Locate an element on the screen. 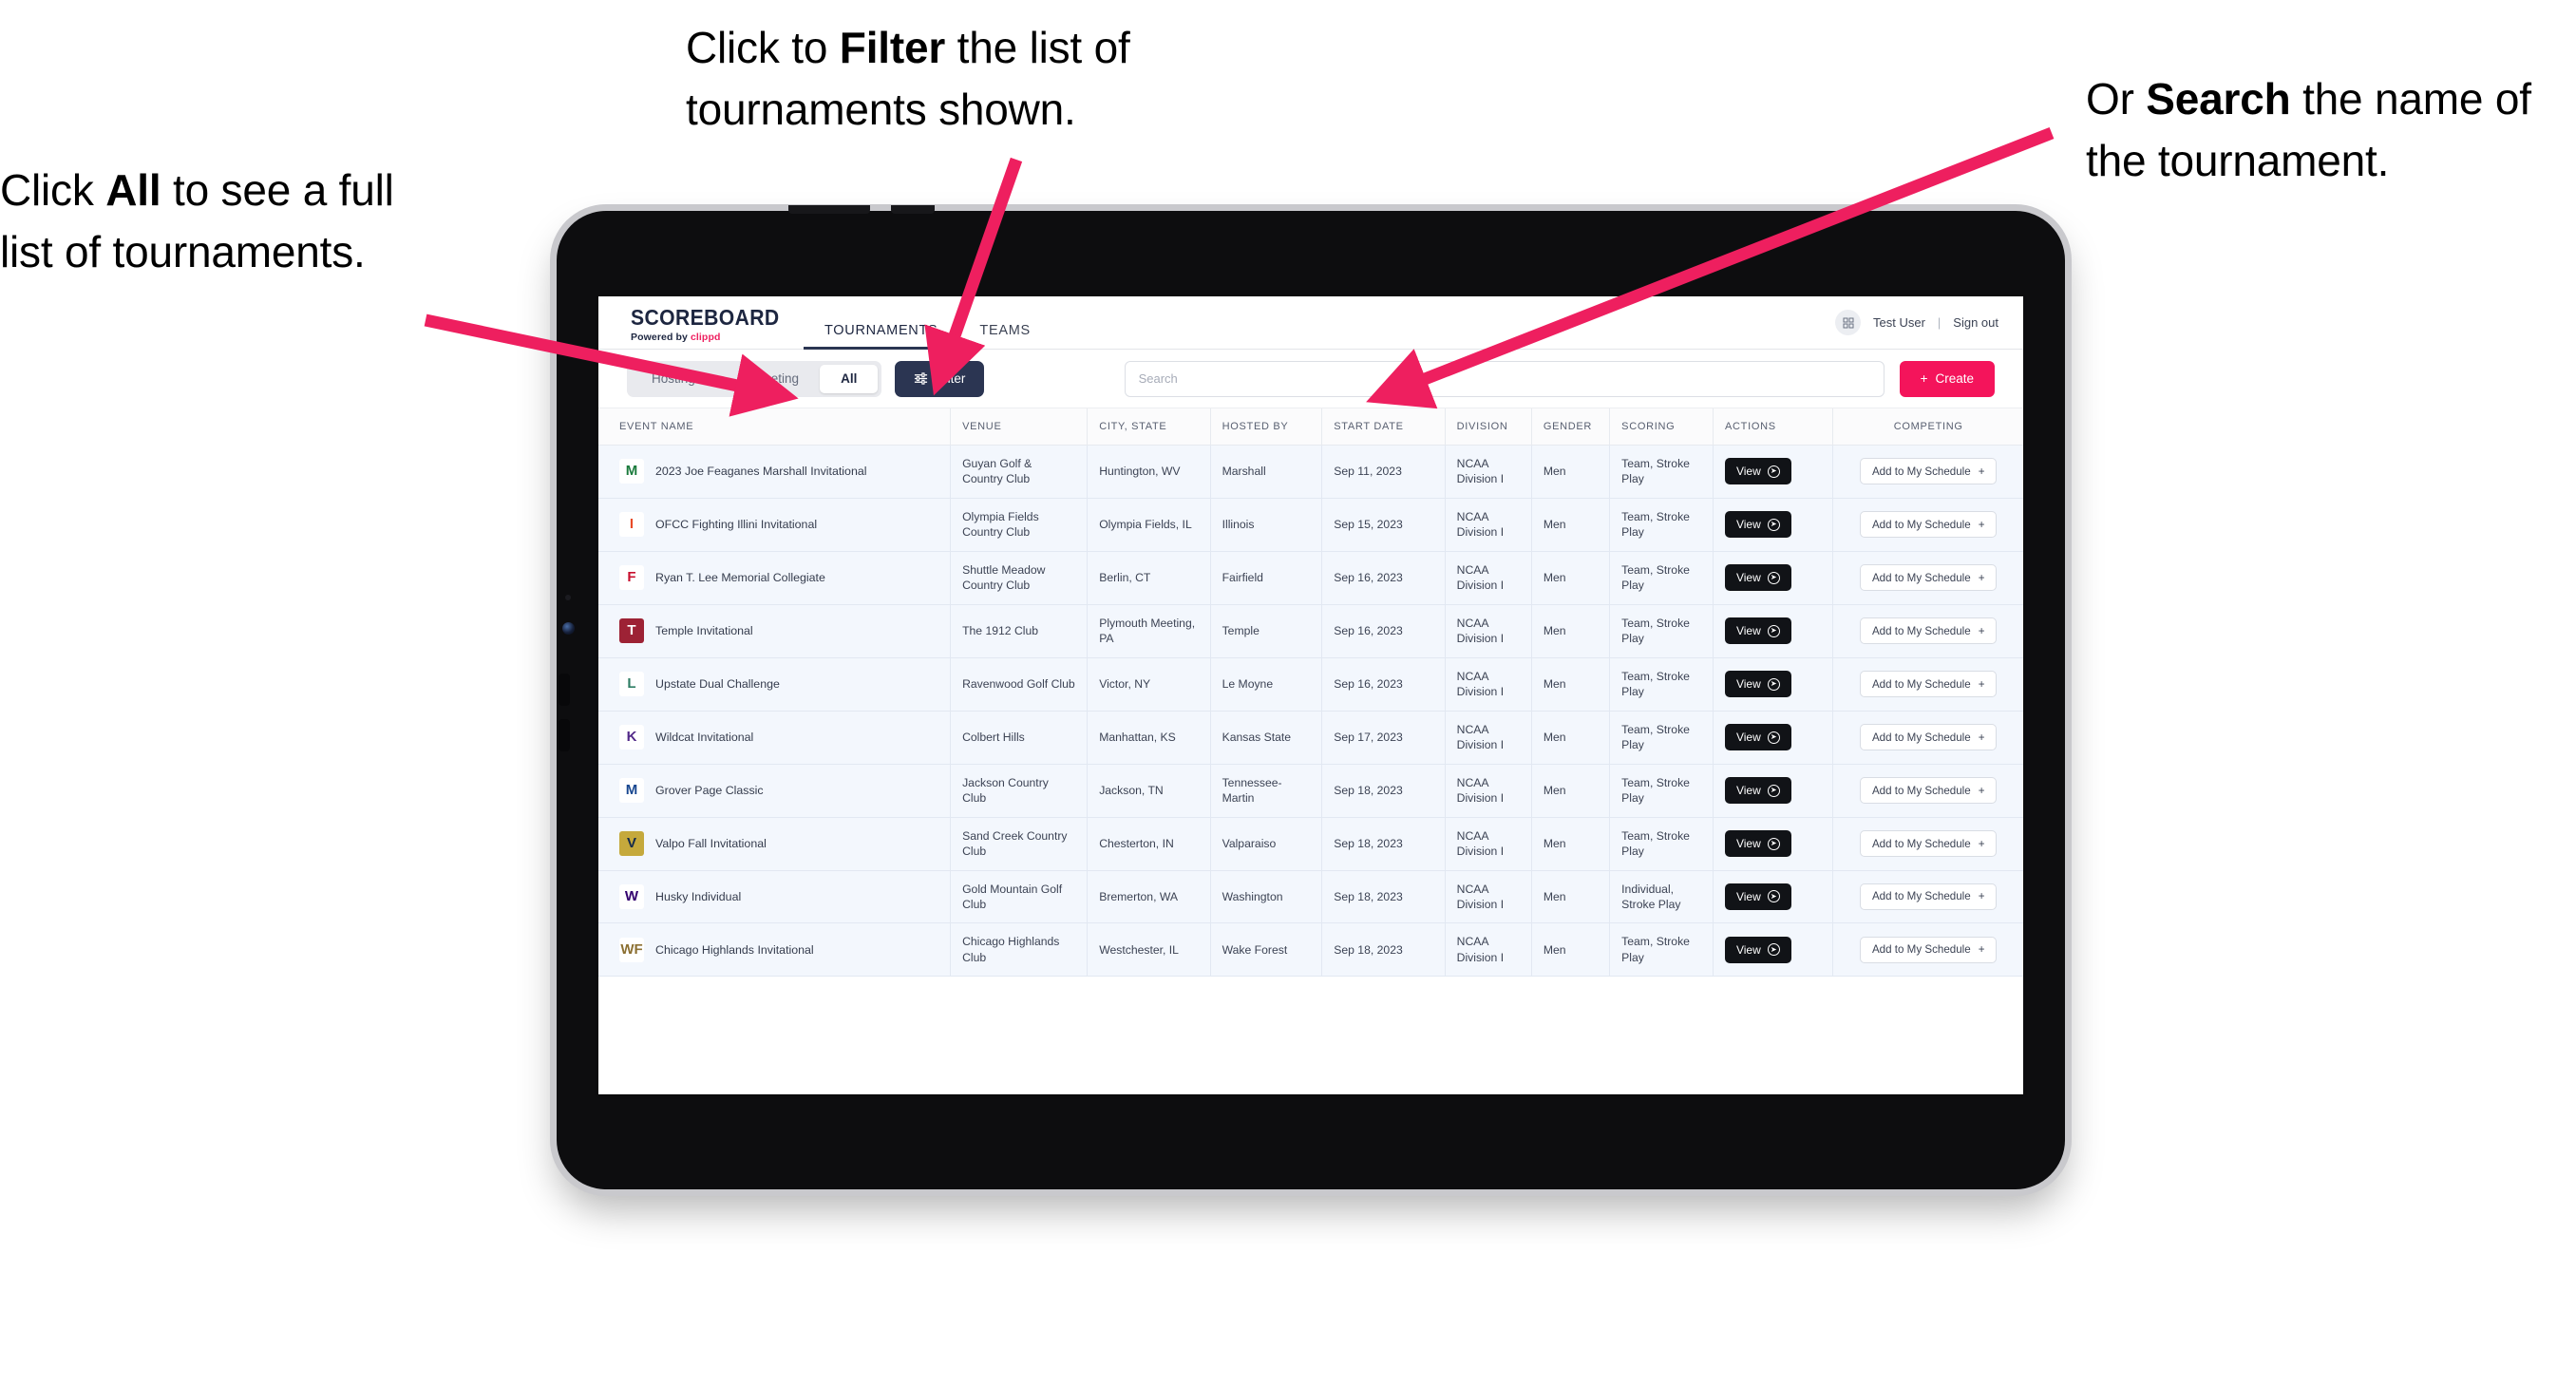 Image resolution: width=2576 pixels, height=1386 pixels. filter-button: Filter is located at coordinates (940, 378).